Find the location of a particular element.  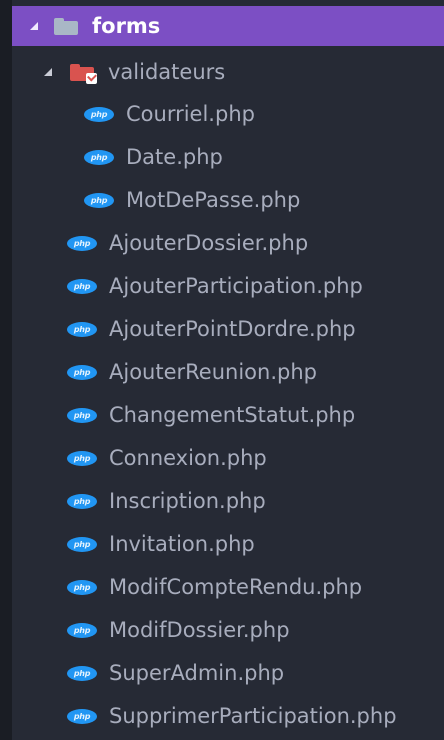

tree-file-item: php ModifCompteRendu.php is located at coordinates (228, 587).